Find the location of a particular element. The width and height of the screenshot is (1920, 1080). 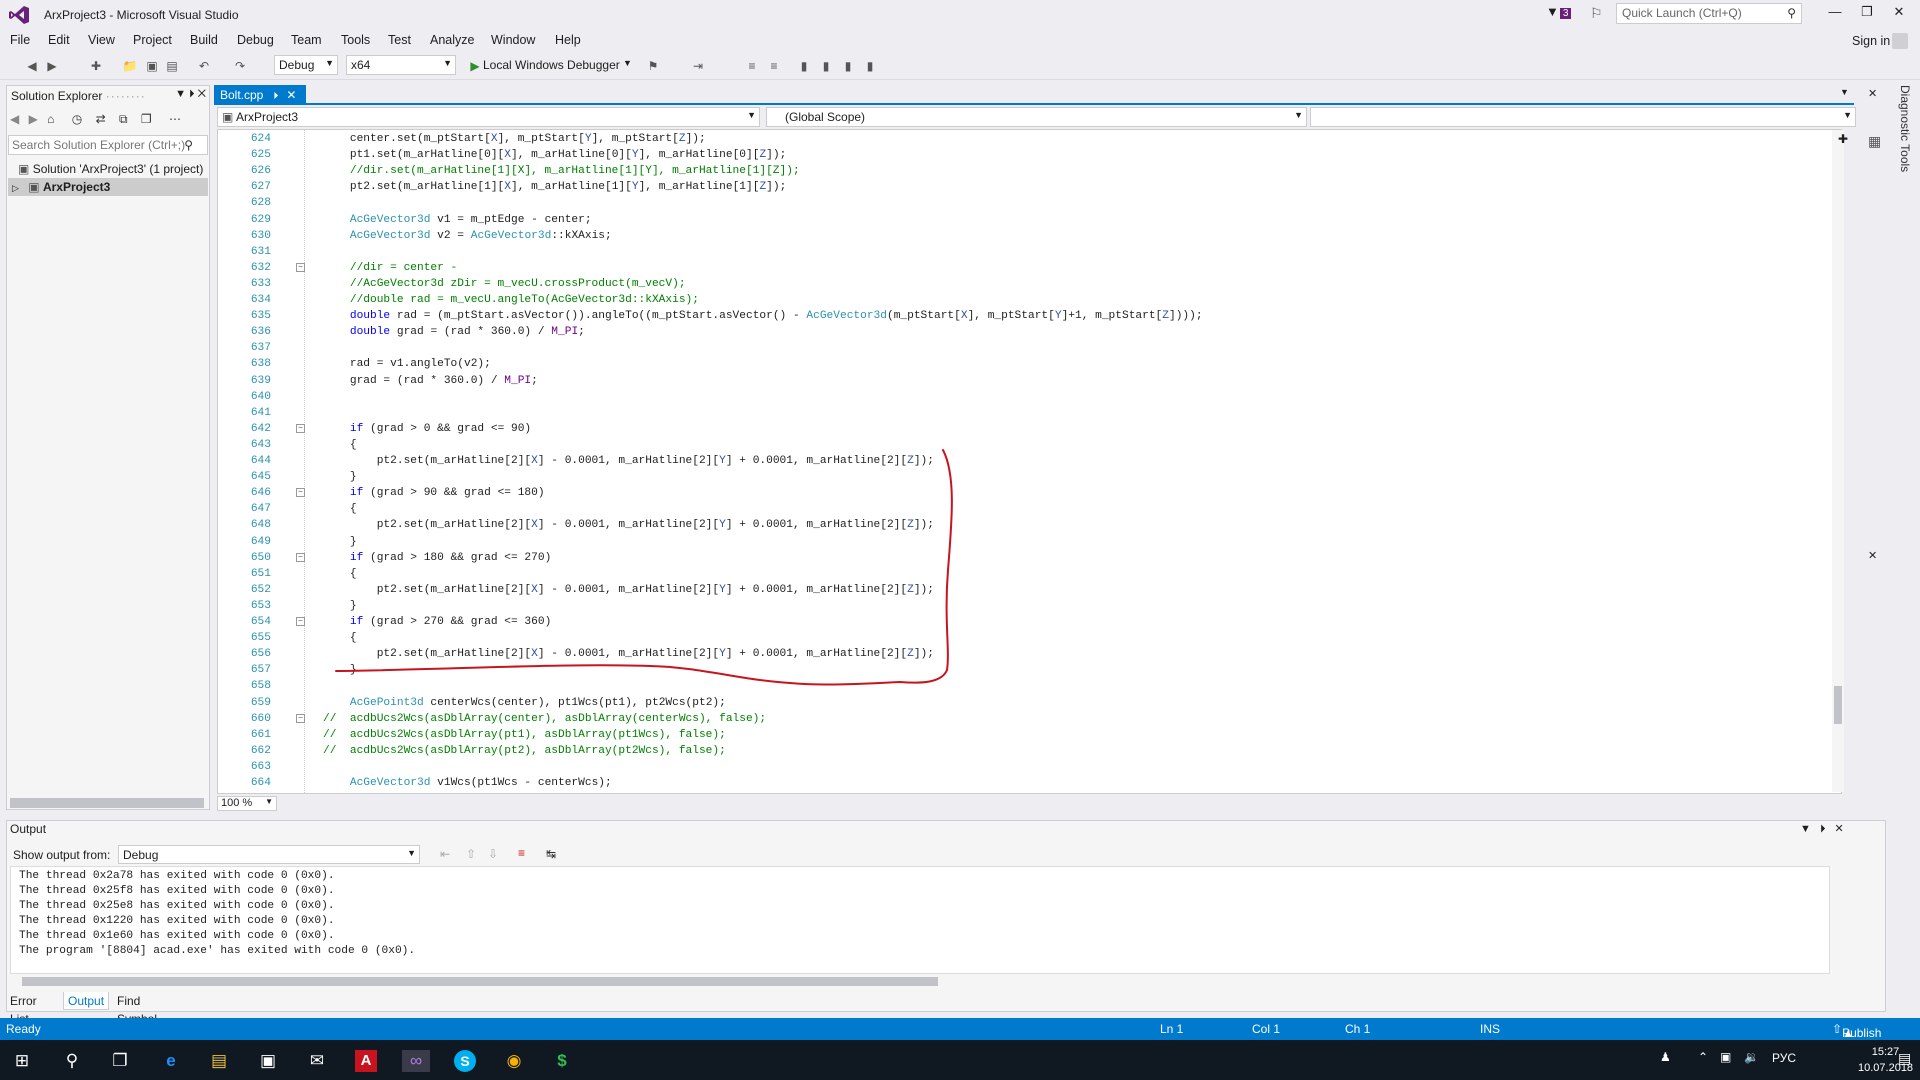

notifications-button: ▼ 3 is located at coordinates (1559, 11).